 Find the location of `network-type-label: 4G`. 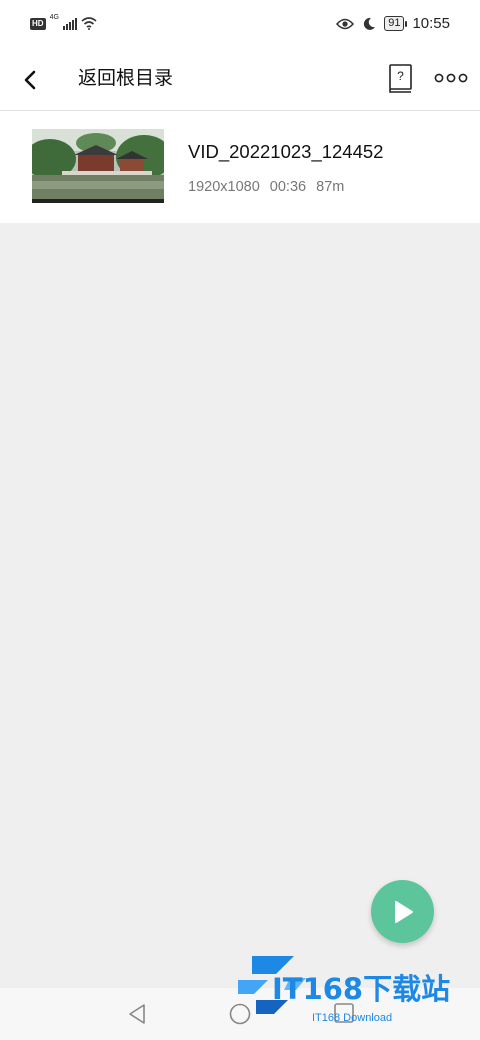

network-type-label: 4G is located at coordinates (54, 17).